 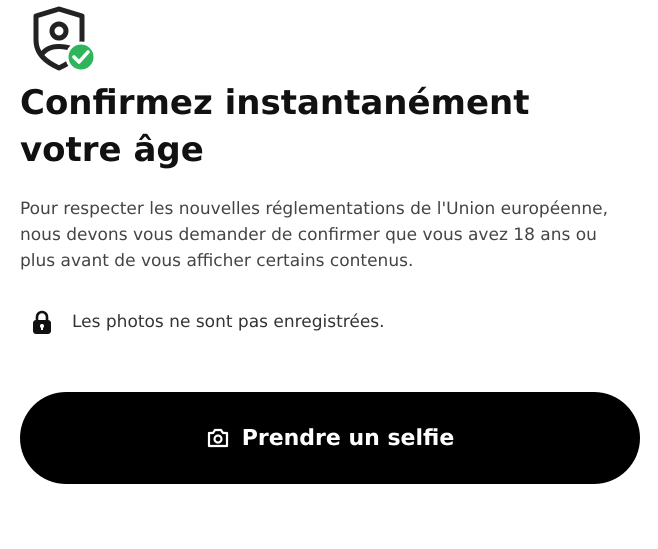 What do you see at coordinates (275, 127) in the screenshot?
I see `page-title: Confirmez instantanément votre âge` at bounding box center [275, 127].